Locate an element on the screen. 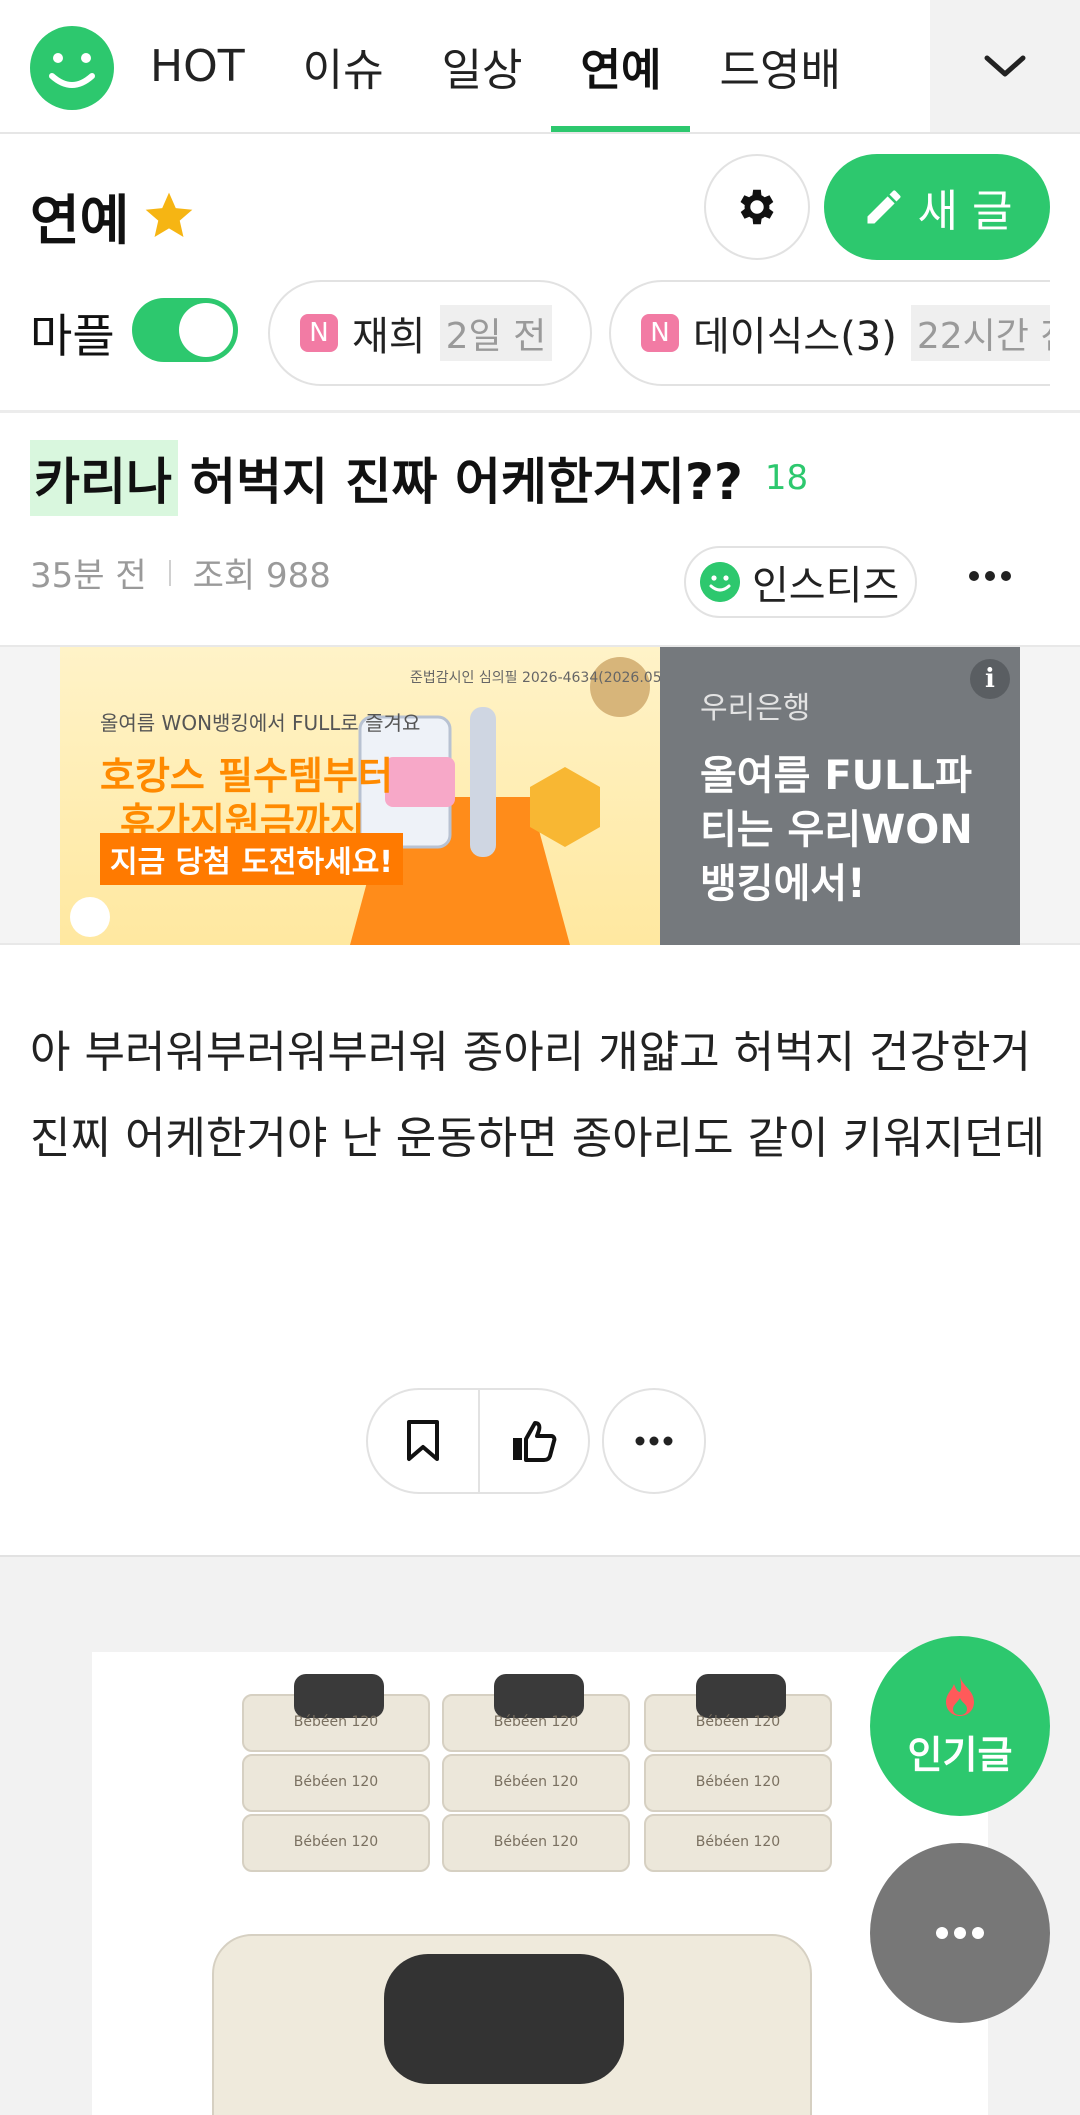 This screenshot has width=1080, height=2115. trending-chip: N 데이식스(3) 22시간 전 is located at coordinates (829, 333).